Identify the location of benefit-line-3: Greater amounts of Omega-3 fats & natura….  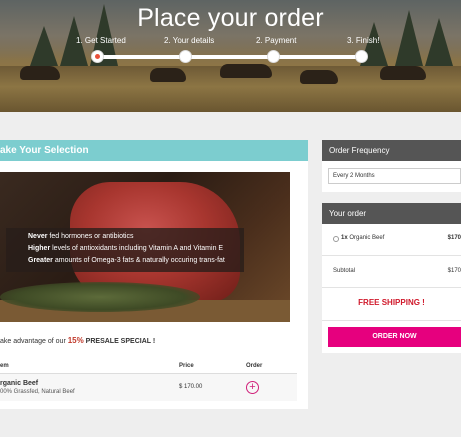
(126, 260).